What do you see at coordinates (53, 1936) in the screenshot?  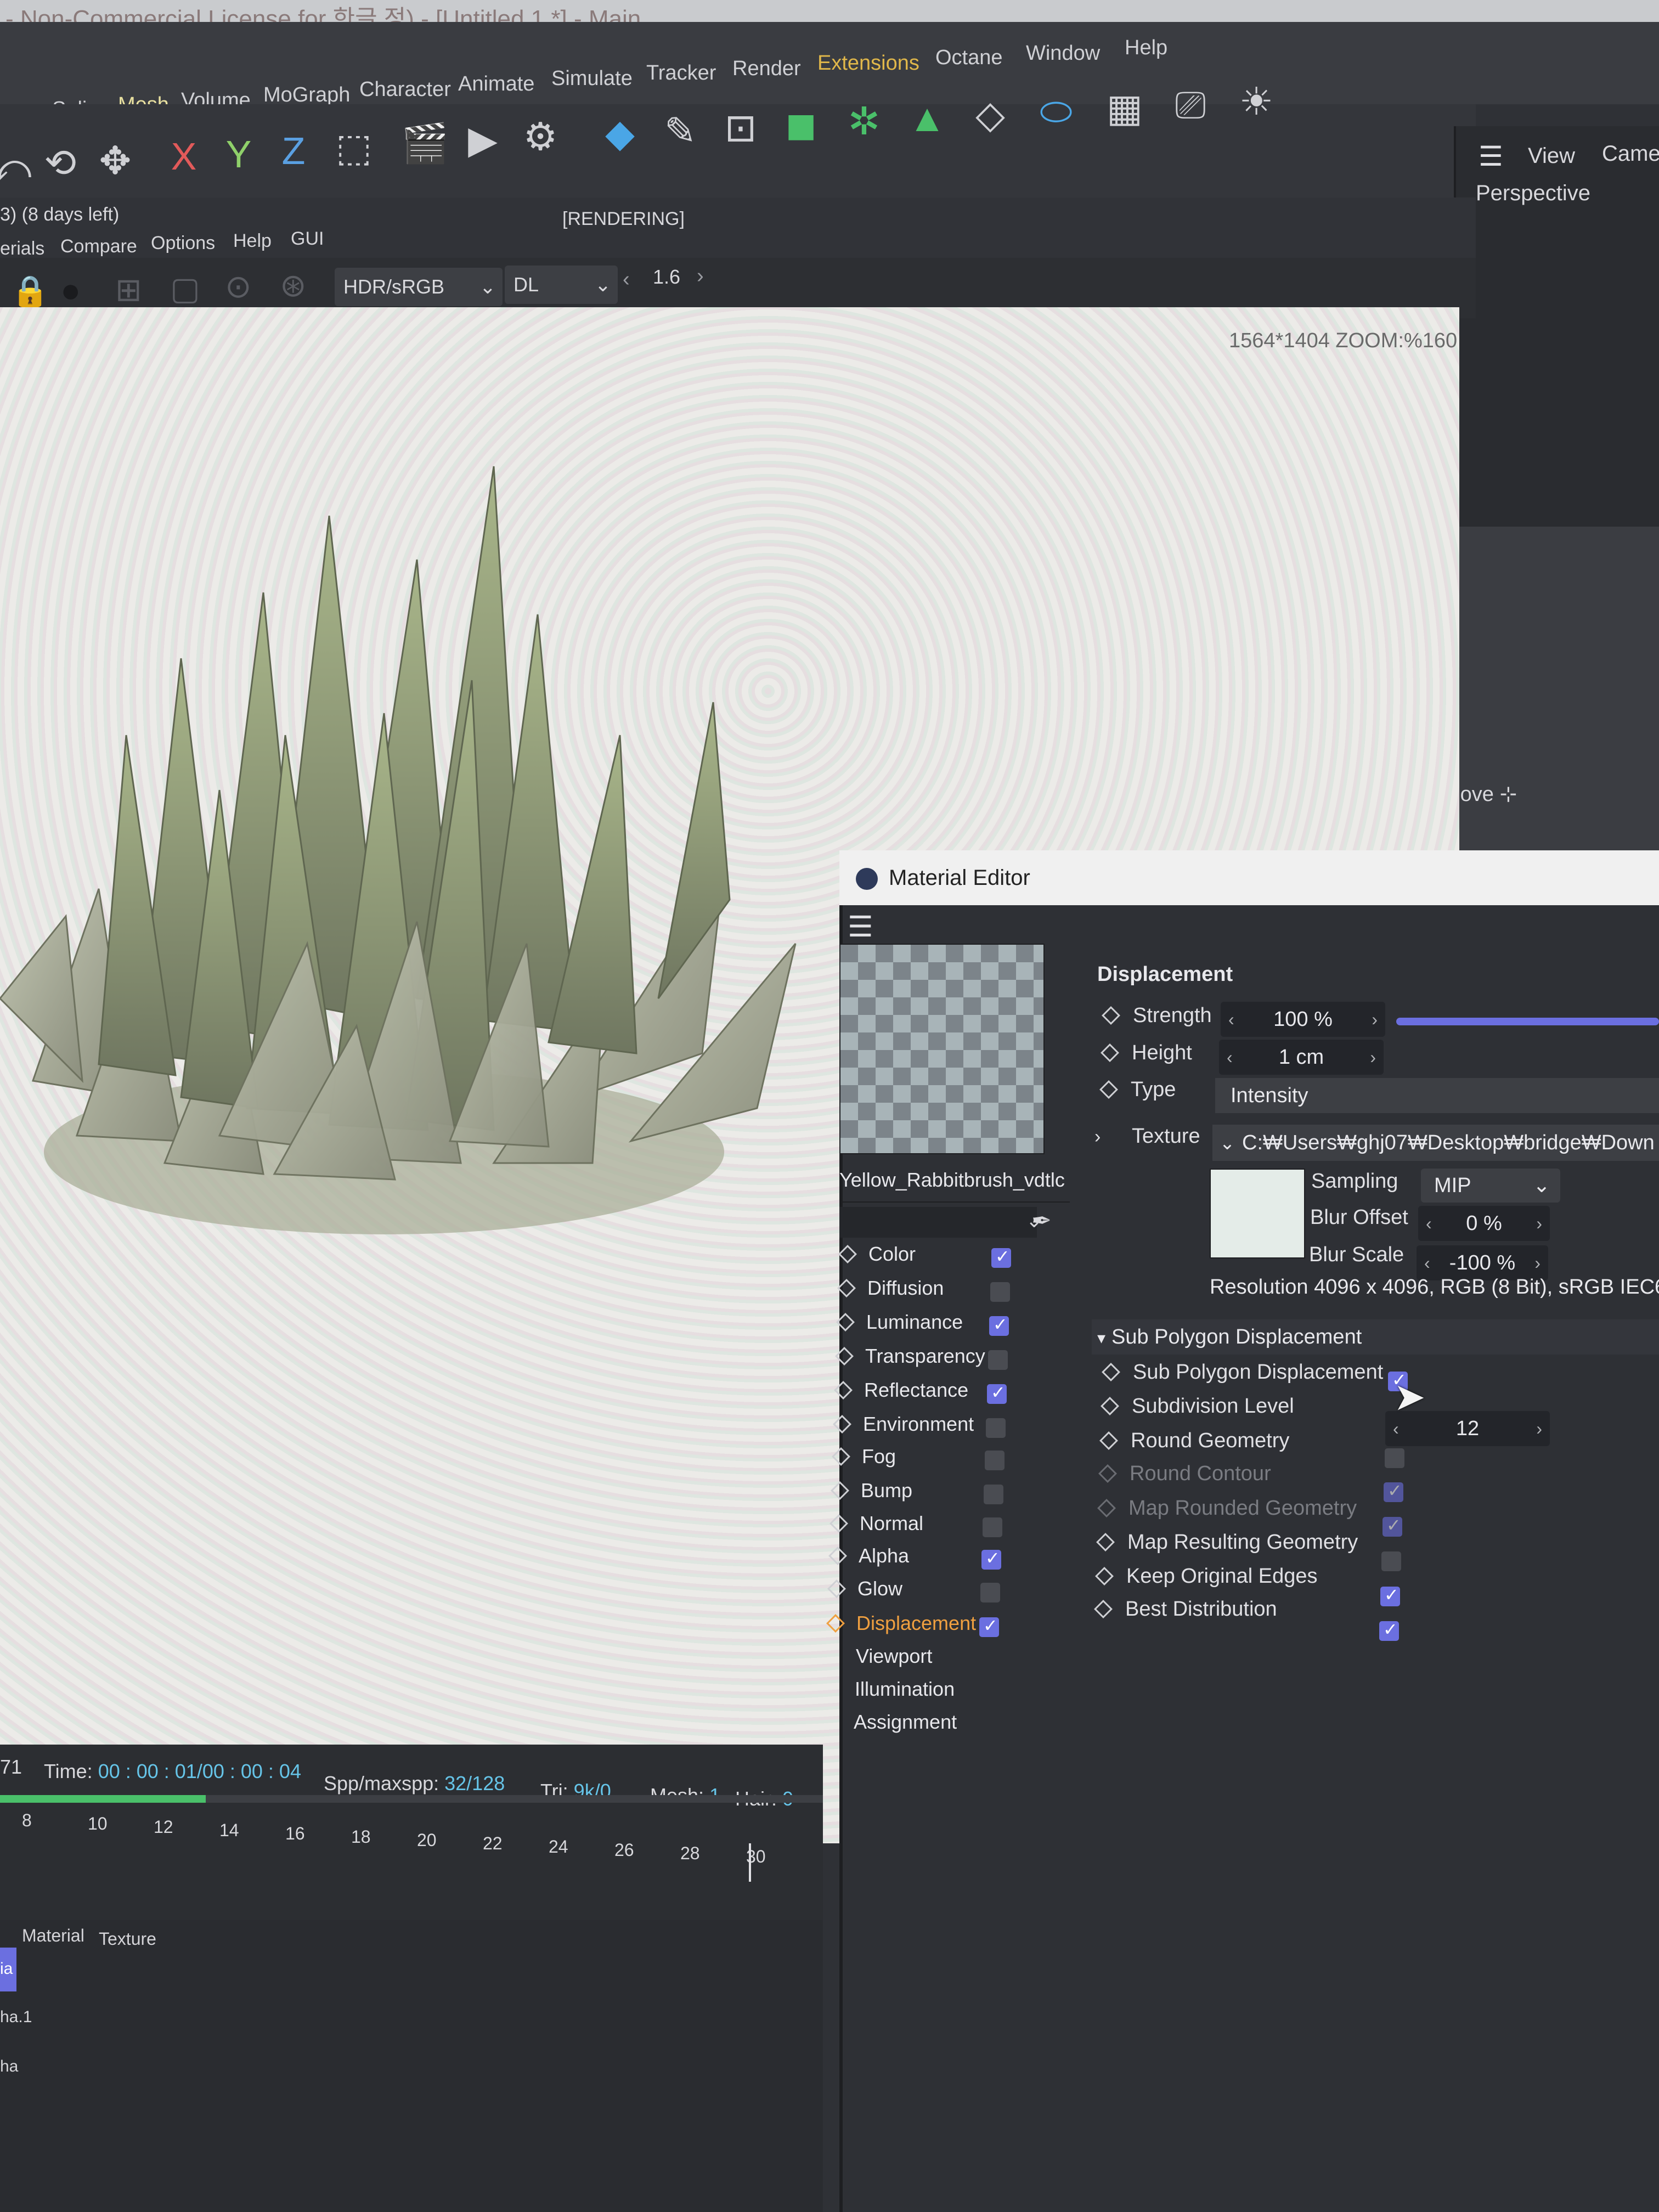 I see `tab-material: Material` at bounding box center [53, 1936].